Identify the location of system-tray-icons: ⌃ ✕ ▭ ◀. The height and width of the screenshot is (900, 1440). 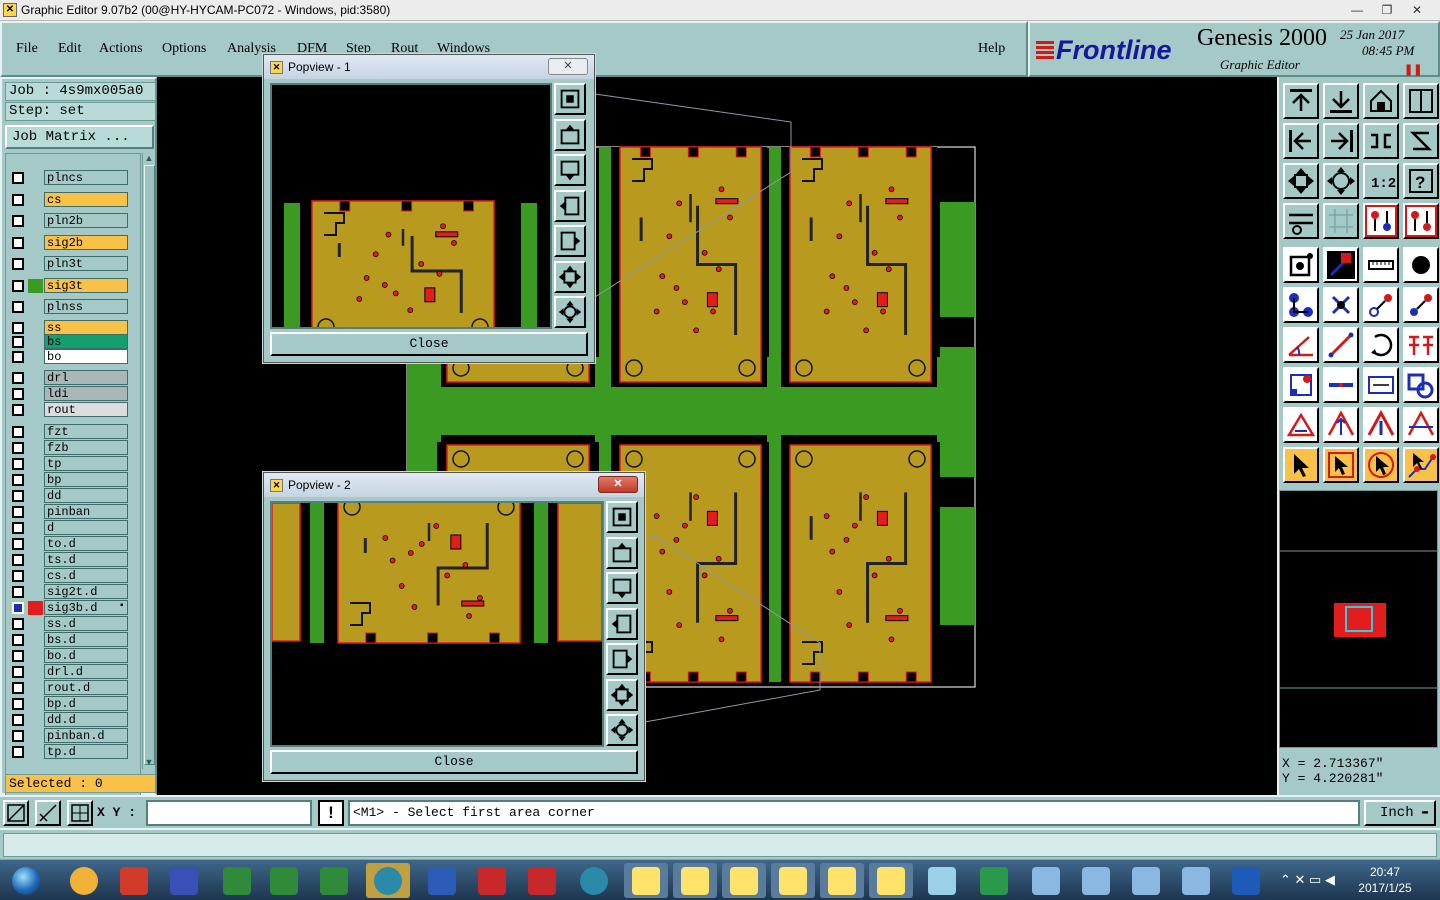
(1307, 880).